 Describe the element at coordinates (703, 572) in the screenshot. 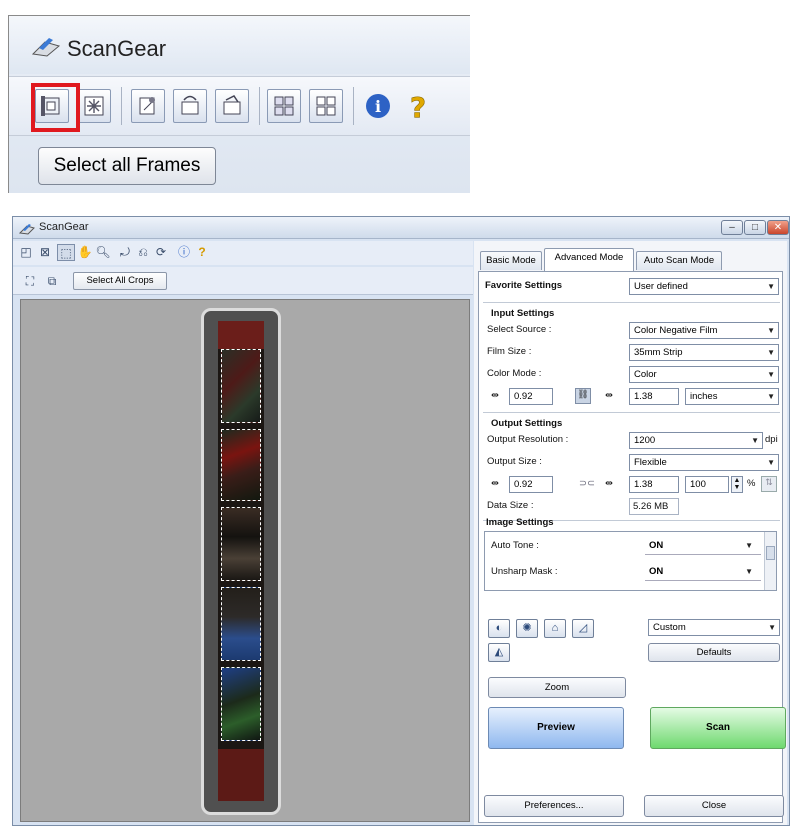

I see `unsharp-mask-dropdown: ON ▼` at that location.